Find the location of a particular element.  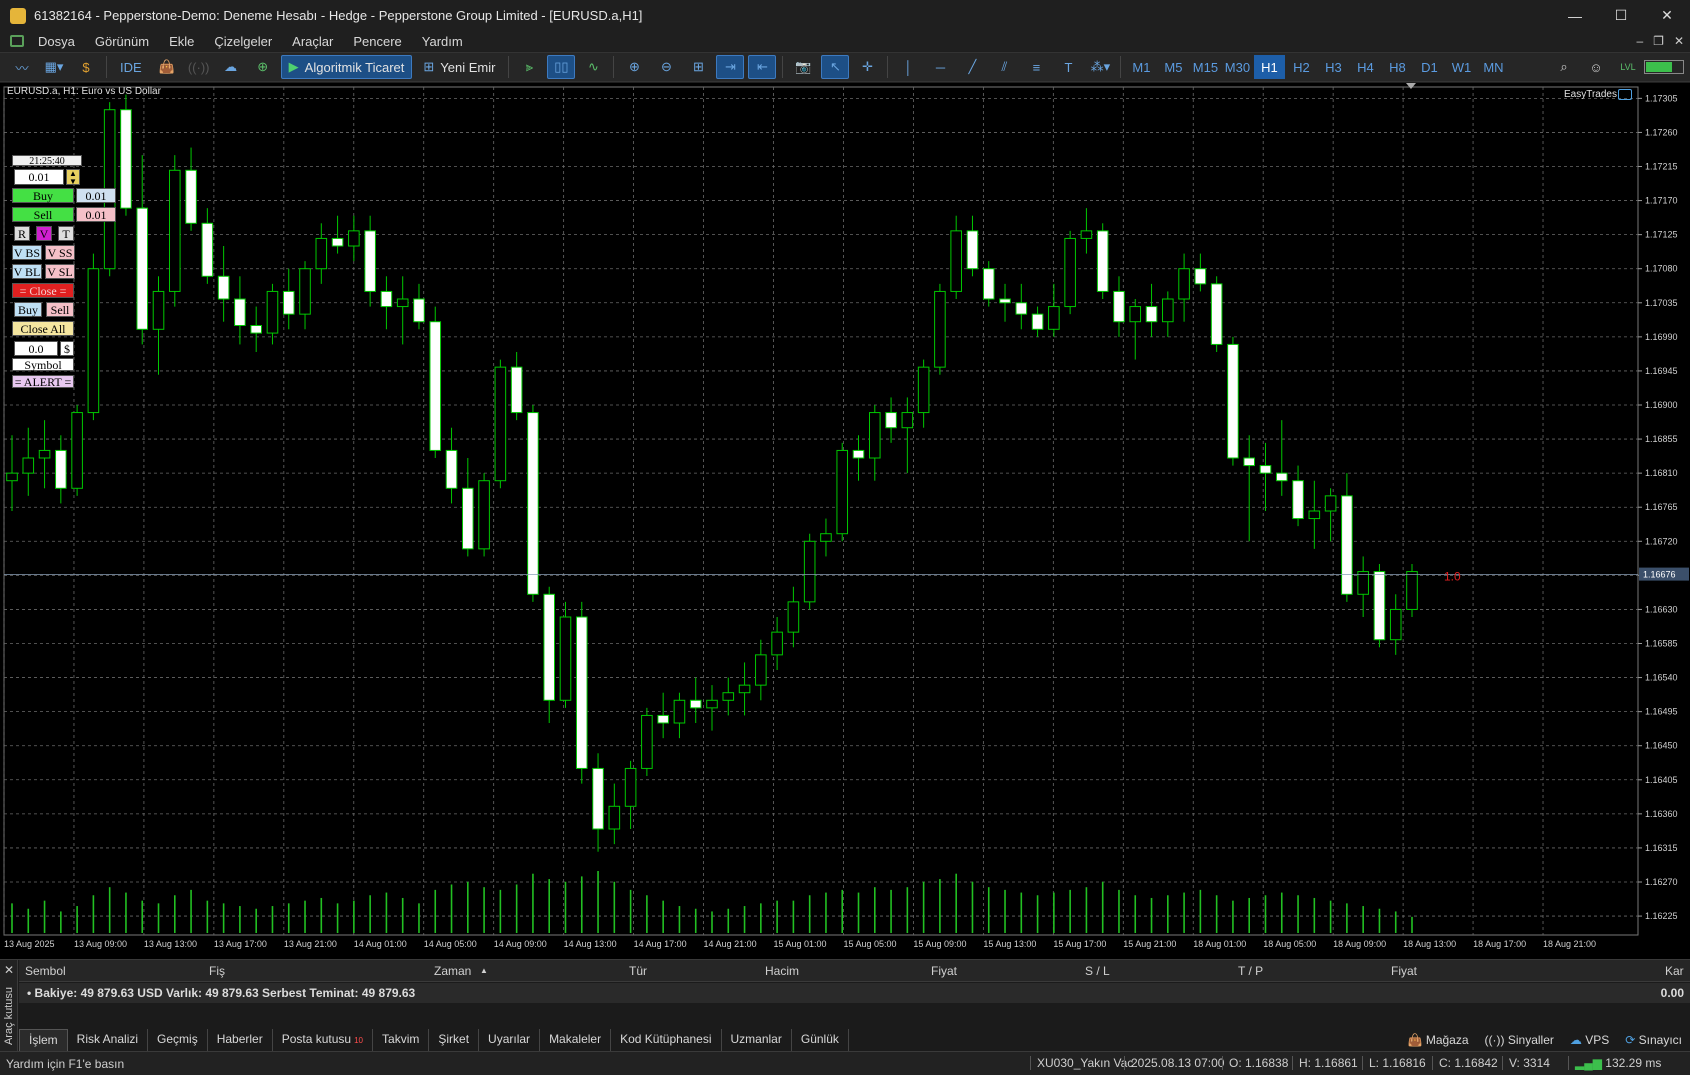

lot-input: 0.01 is located at coordinates (39, 177).